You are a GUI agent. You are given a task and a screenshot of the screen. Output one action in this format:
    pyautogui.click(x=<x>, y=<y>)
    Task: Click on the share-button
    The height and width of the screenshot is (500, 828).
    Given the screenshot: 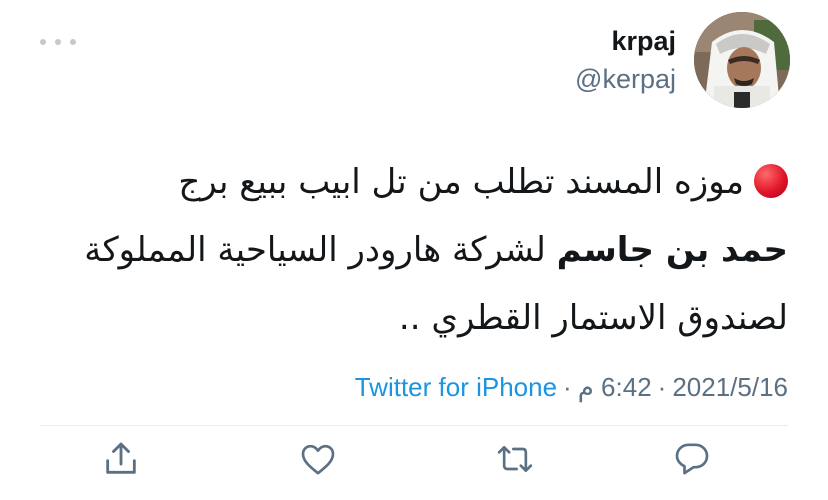 What is the action you would take?
    pyautogui.click(x=121, y=459)
    